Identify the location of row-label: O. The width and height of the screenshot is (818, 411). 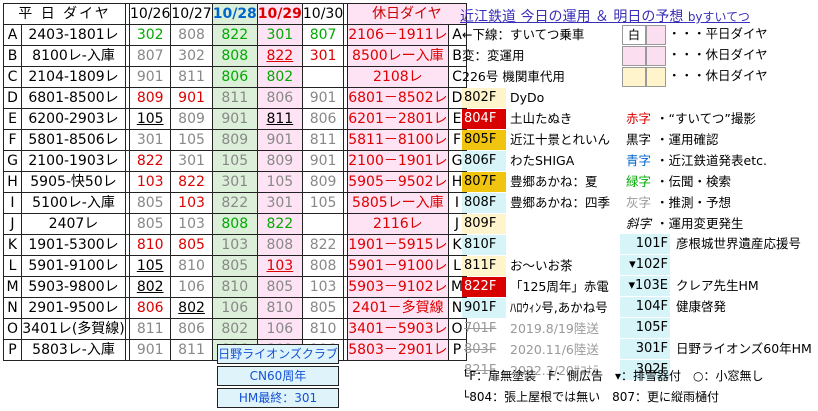
(12, 329).